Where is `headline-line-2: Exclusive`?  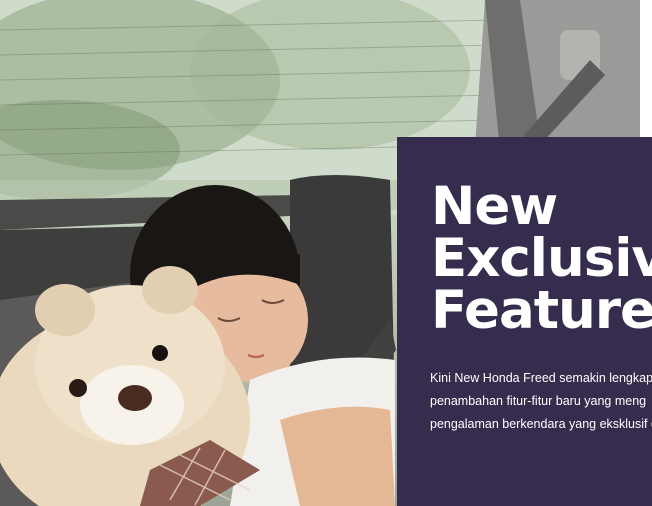 headline-line-2: Exclusive is located at coordinates (541, 258).